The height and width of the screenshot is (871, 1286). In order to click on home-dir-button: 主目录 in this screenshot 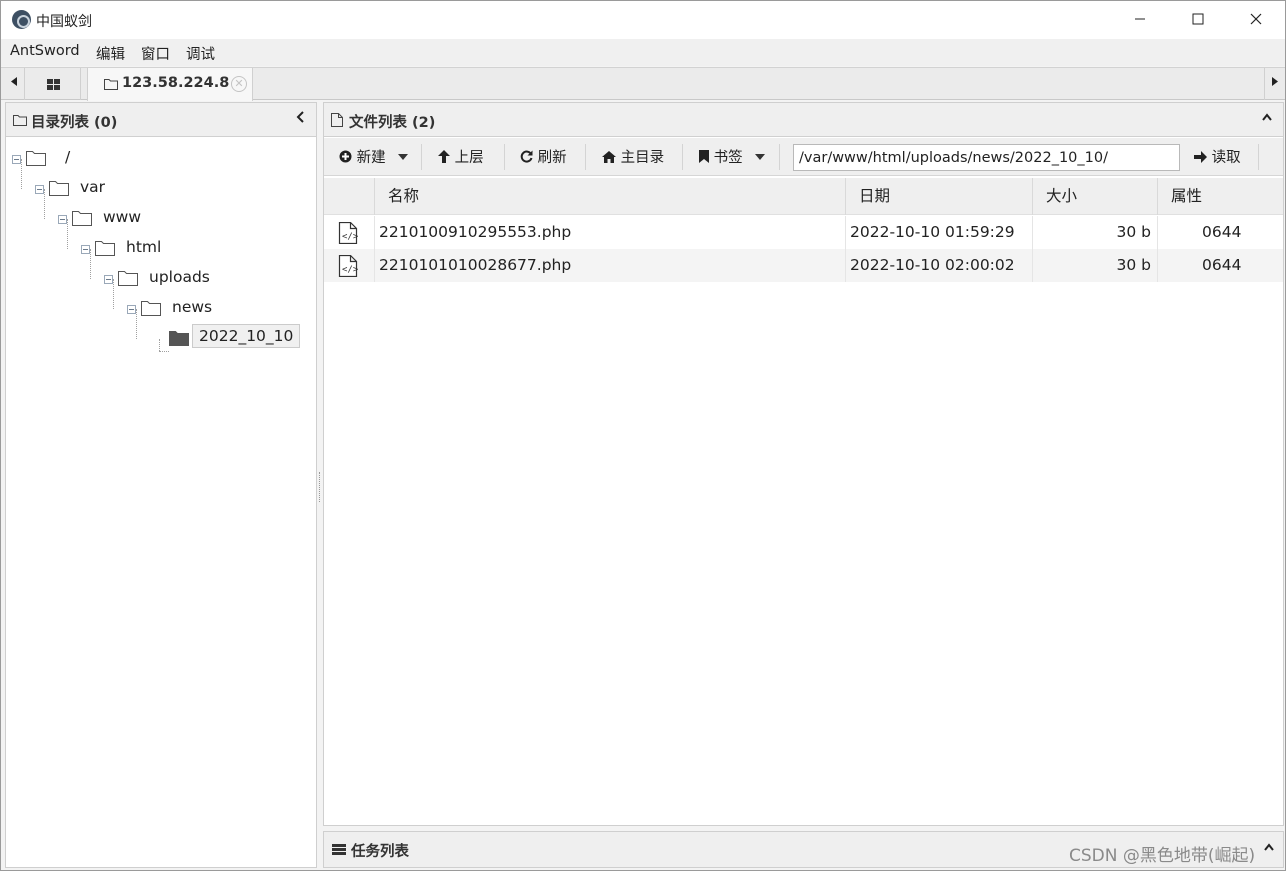, I will do `click(633, 156)`.